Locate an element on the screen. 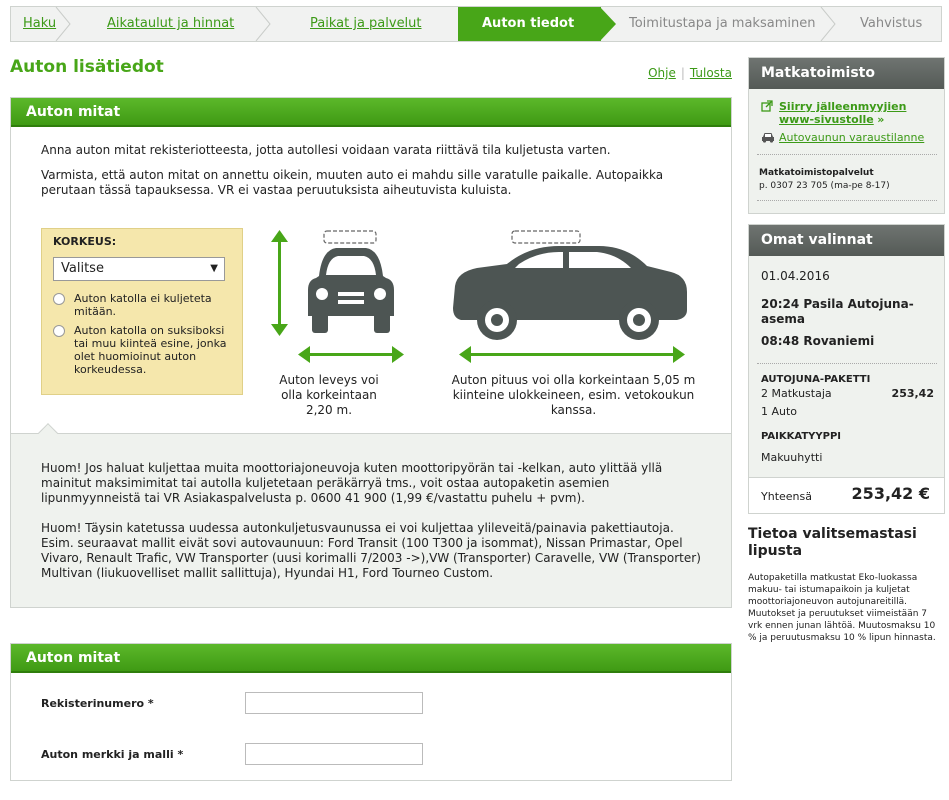  reseller-link: Siirry jälleenmyyjien www-sivustolle is located at coordinates (842, 113).